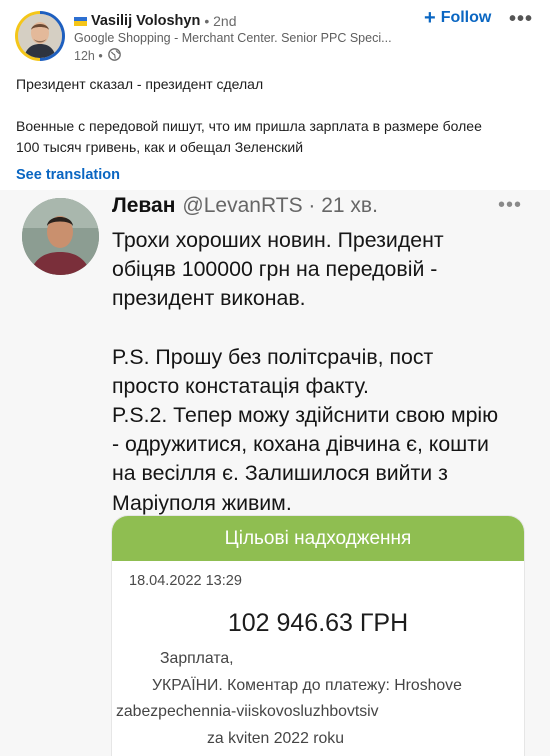 This screenshot has height=756, width=550. Describe the element at coordinates (68, 175) in the screenshot. I see `see-translation-link: See translation` at that location.